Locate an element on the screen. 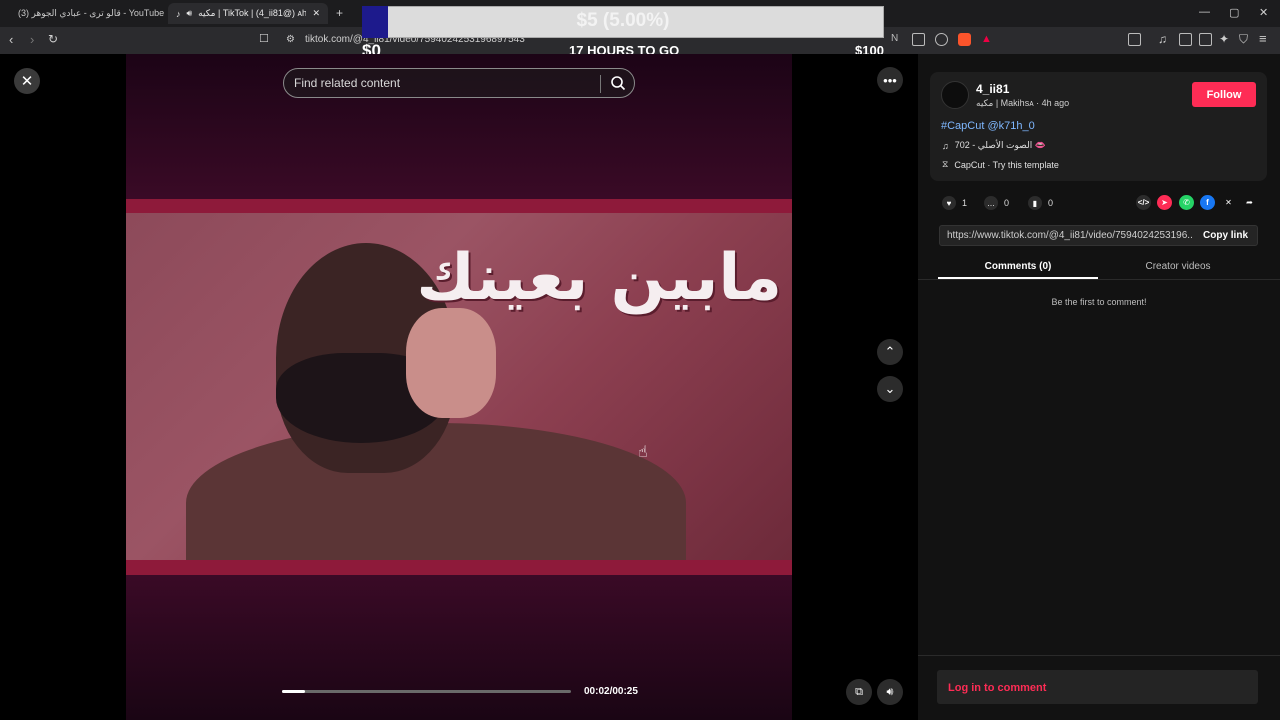  maximize-button: ▢ is located at coordinates (1234, 12).